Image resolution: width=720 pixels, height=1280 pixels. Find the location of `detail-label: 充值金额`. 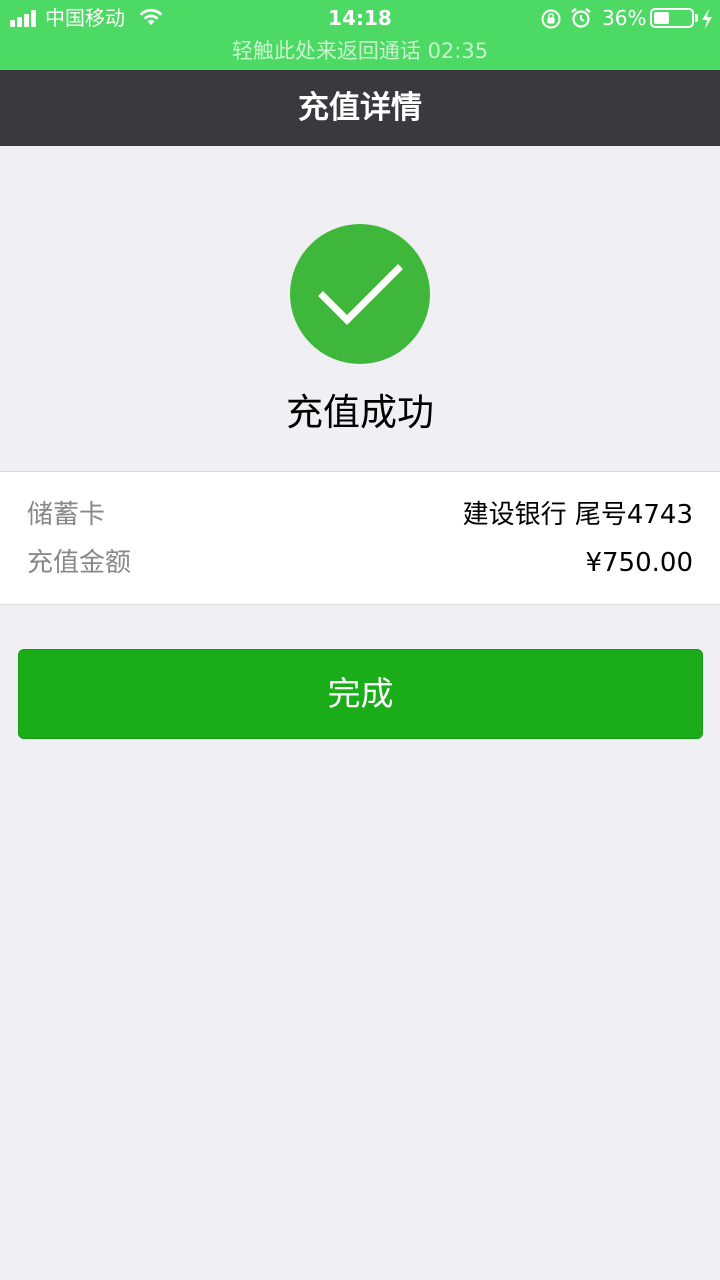

detail-label: 充值金额 is located at coordinates (79, 563).